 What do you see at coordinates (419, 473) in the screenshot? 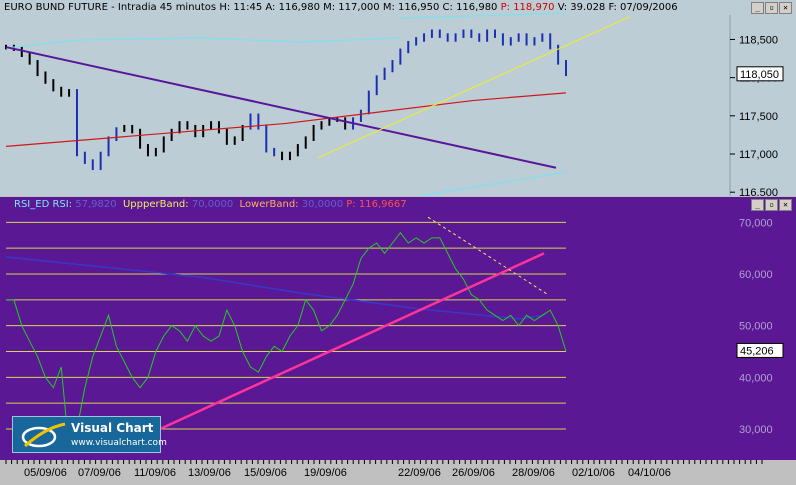
I see `date-tick-label: 22/09/06` at bounding box center [419, 473].